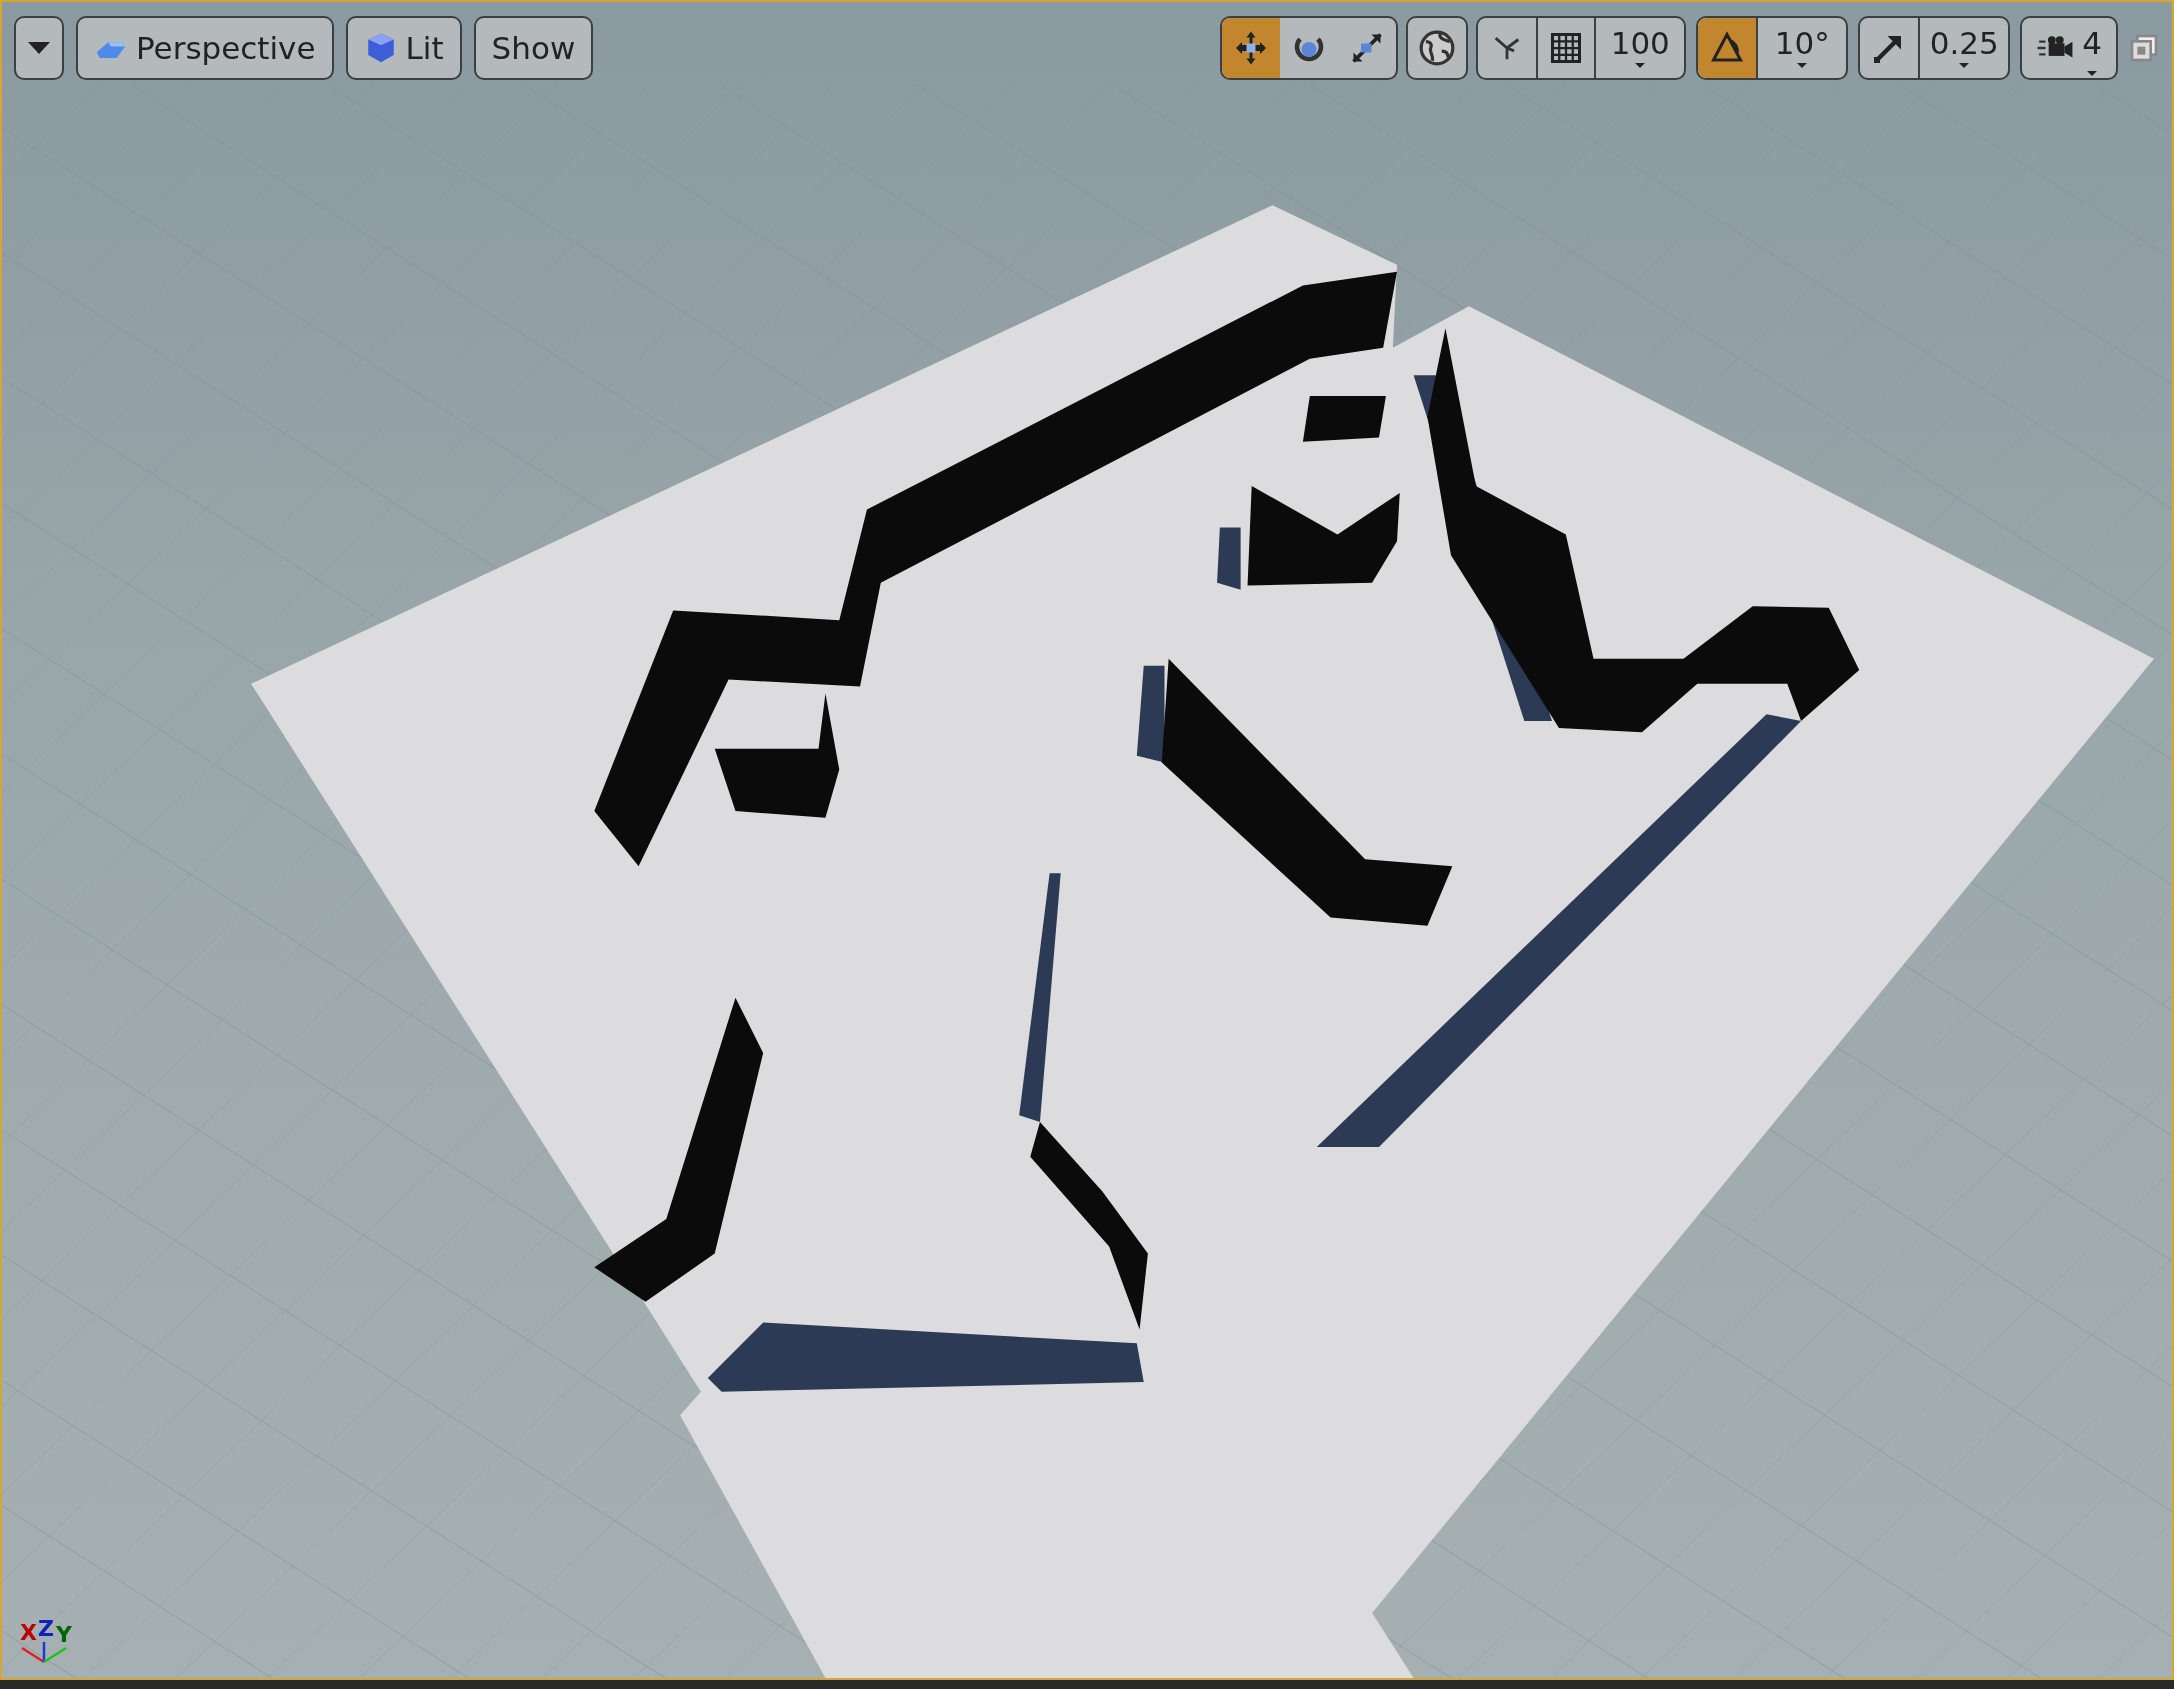 Image resolution: width=2174 pixels, height=1689 pixels. What do you see at coordinates (2069, 48) in the screenshot?
I see `camera-speed-dropdown: 4` at bounding box center [2069, 48].